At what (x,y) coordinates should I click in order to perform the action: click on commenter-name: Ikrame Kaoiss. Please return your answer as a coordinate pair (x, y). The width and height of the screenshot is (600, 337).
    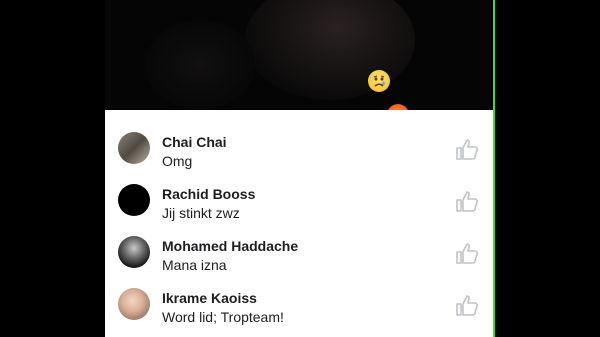
    Looking at the image, I should click on (209, 298).